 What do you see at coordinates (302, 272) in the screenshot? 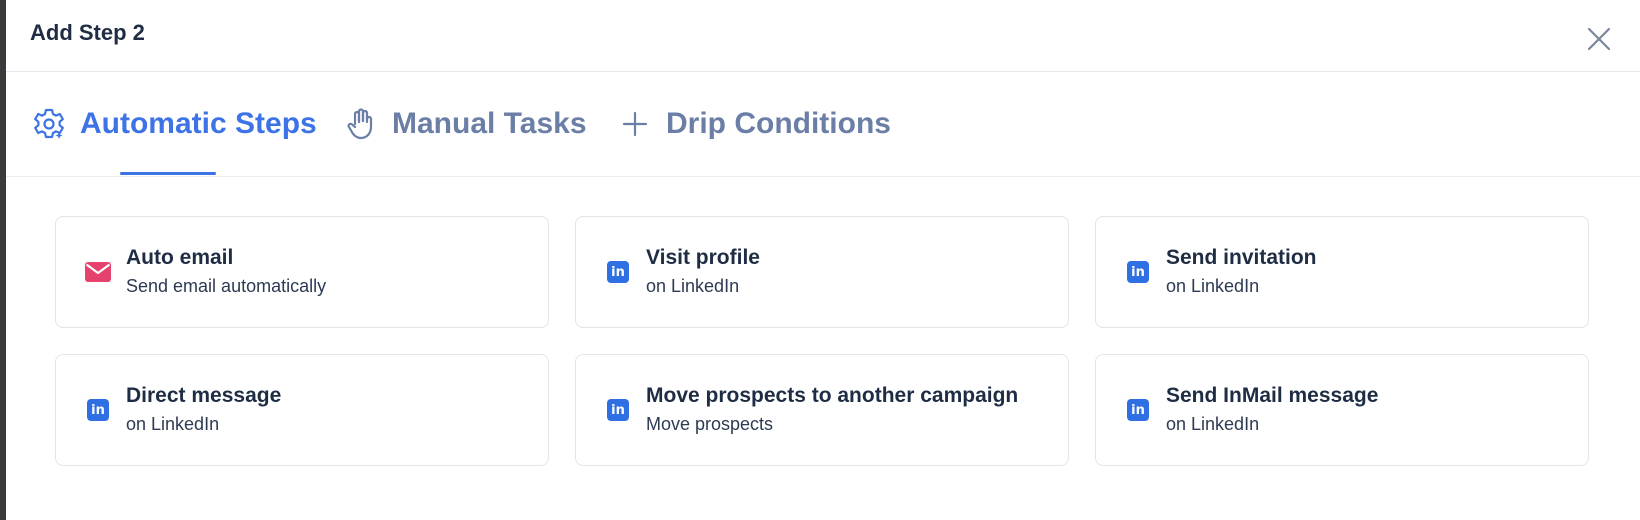
I see `step-card-auto-email: Auto email Send email automatically` at bounding box center [302, 272].